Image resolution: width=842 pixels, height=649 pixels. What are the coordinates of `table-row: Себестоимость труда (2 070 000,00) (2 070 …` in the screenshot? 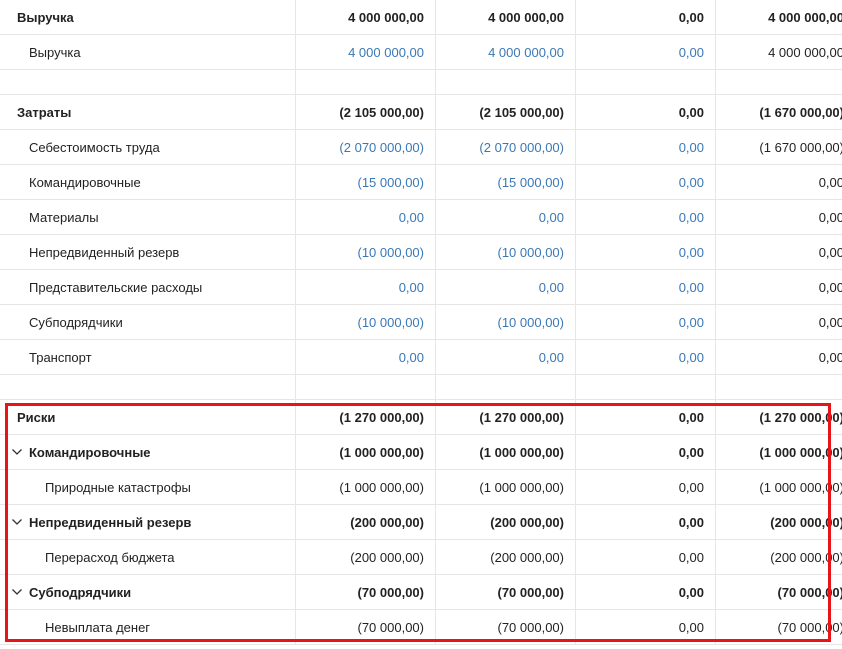 It's located at (421, 147).